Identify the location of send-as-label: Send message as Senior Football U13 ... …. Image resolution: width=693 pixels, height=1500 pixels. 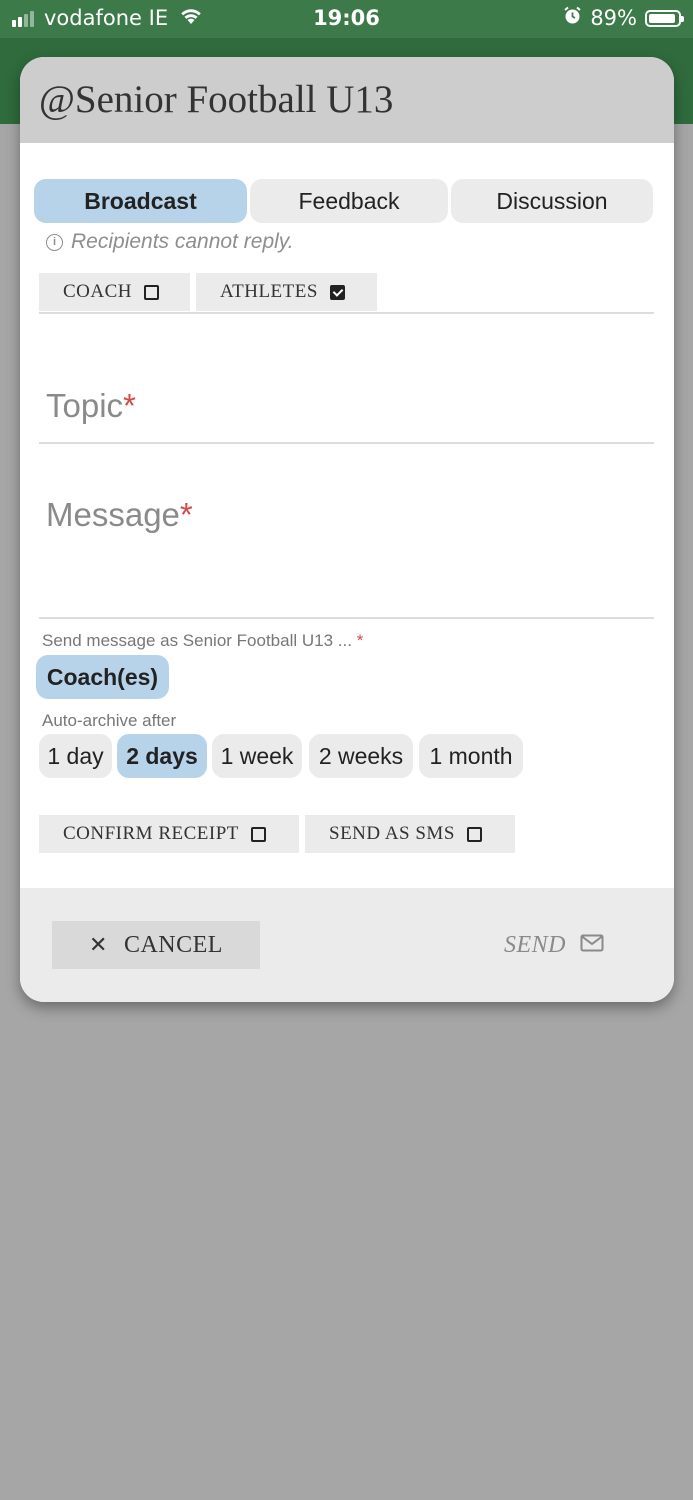
(202, 641).